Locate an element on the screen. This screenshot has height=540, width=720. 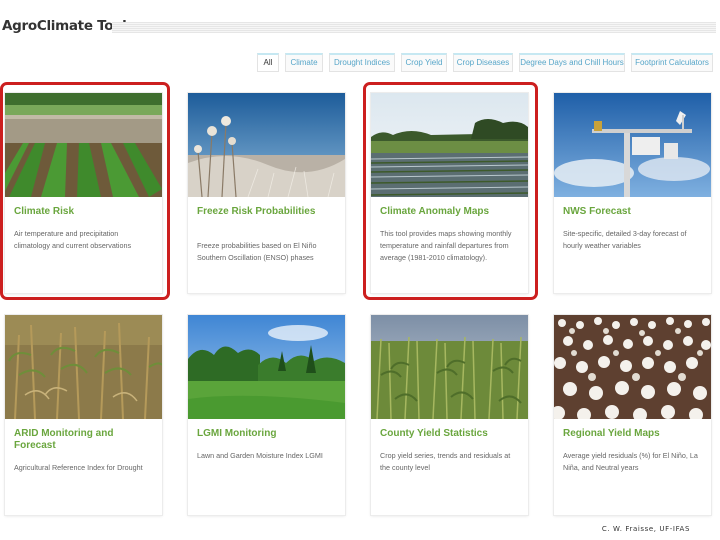
filter-crop-diseases: Crop Diseases is located at coordinates (483, 62).